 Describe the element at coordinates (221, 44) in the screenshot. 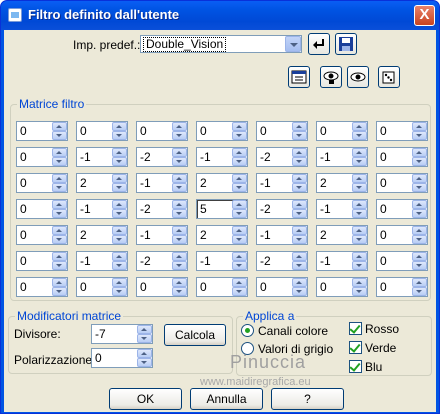

I see `preset-dropdown: Double_Vision` at that location.